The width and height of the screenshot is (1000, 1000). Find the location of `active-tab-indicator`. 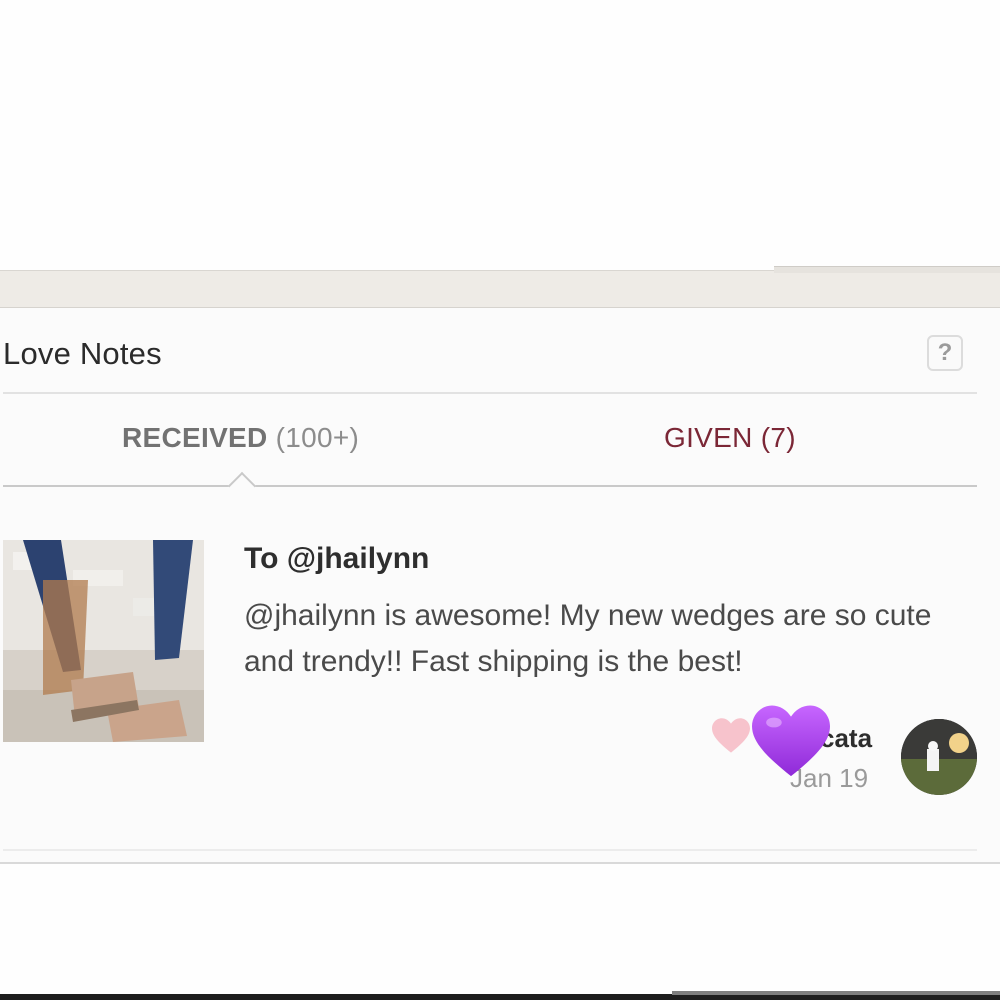

active-tab-indicator is located at coordinates (242, 486).